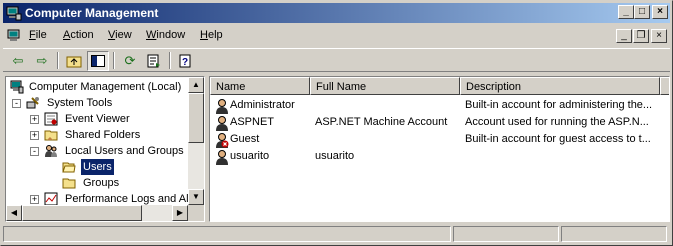 This screenshot has width=673, height=246. Describe the element at coordinates (154, 61) in the screenshot. I see `export-list-icon` at that location.